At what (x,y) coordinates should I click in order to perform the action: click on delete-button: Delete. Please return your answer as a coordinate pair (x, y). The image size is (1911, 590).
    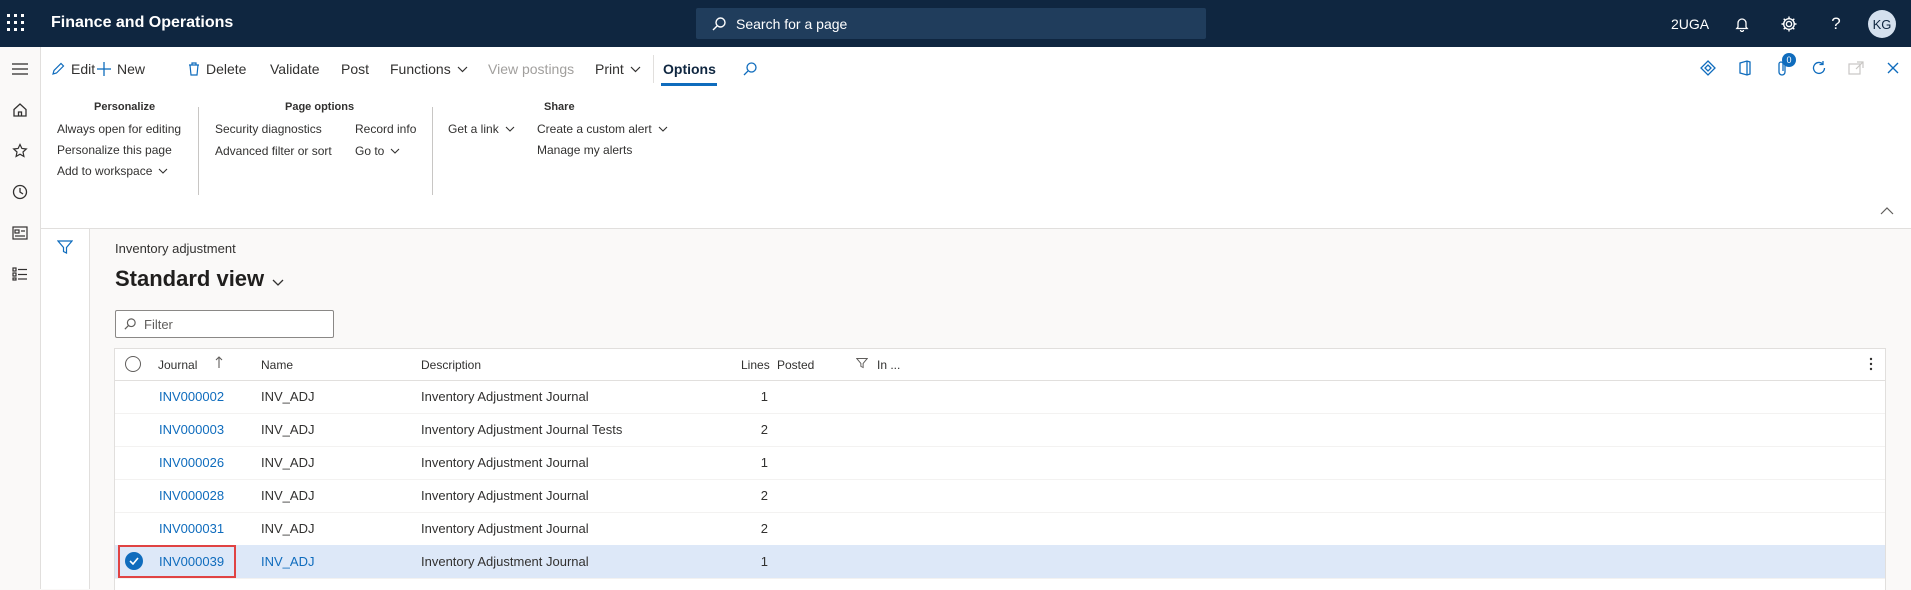
    Looking at the image, I should click on (217, 69).